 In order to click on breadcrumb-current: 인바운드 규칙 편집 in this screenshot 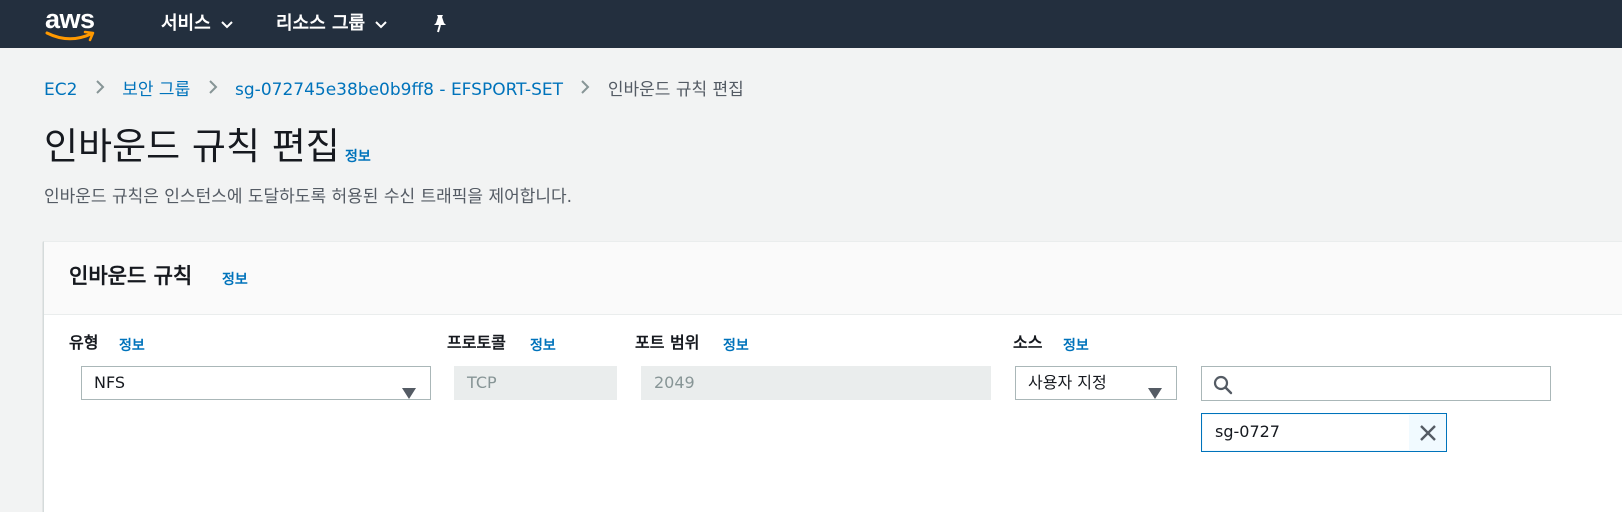, I will do `click(675, 90)`.